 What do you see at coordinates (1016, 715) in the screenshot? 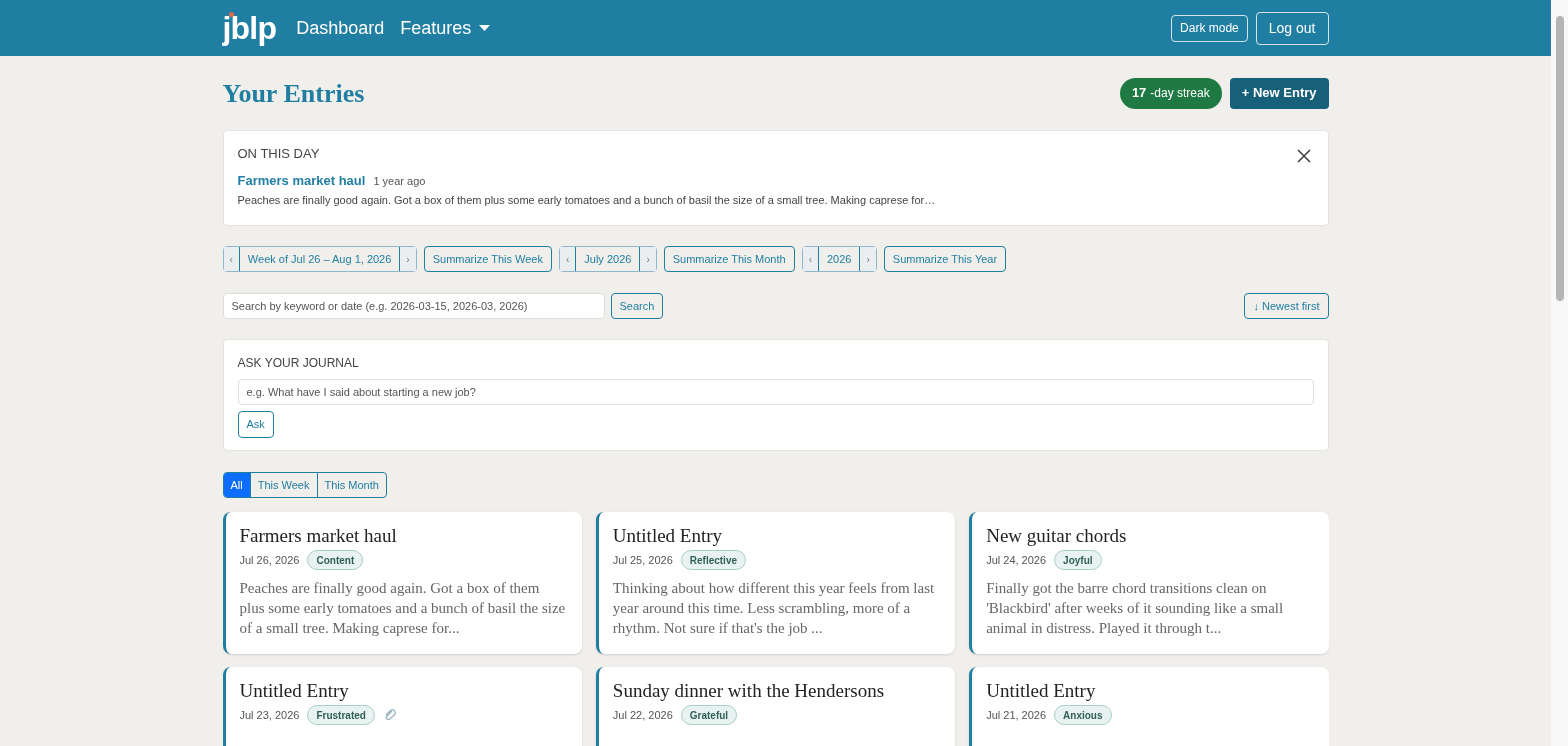
I see `entry-date: Jul 21, 2026` at bounding box center [1016, 715].